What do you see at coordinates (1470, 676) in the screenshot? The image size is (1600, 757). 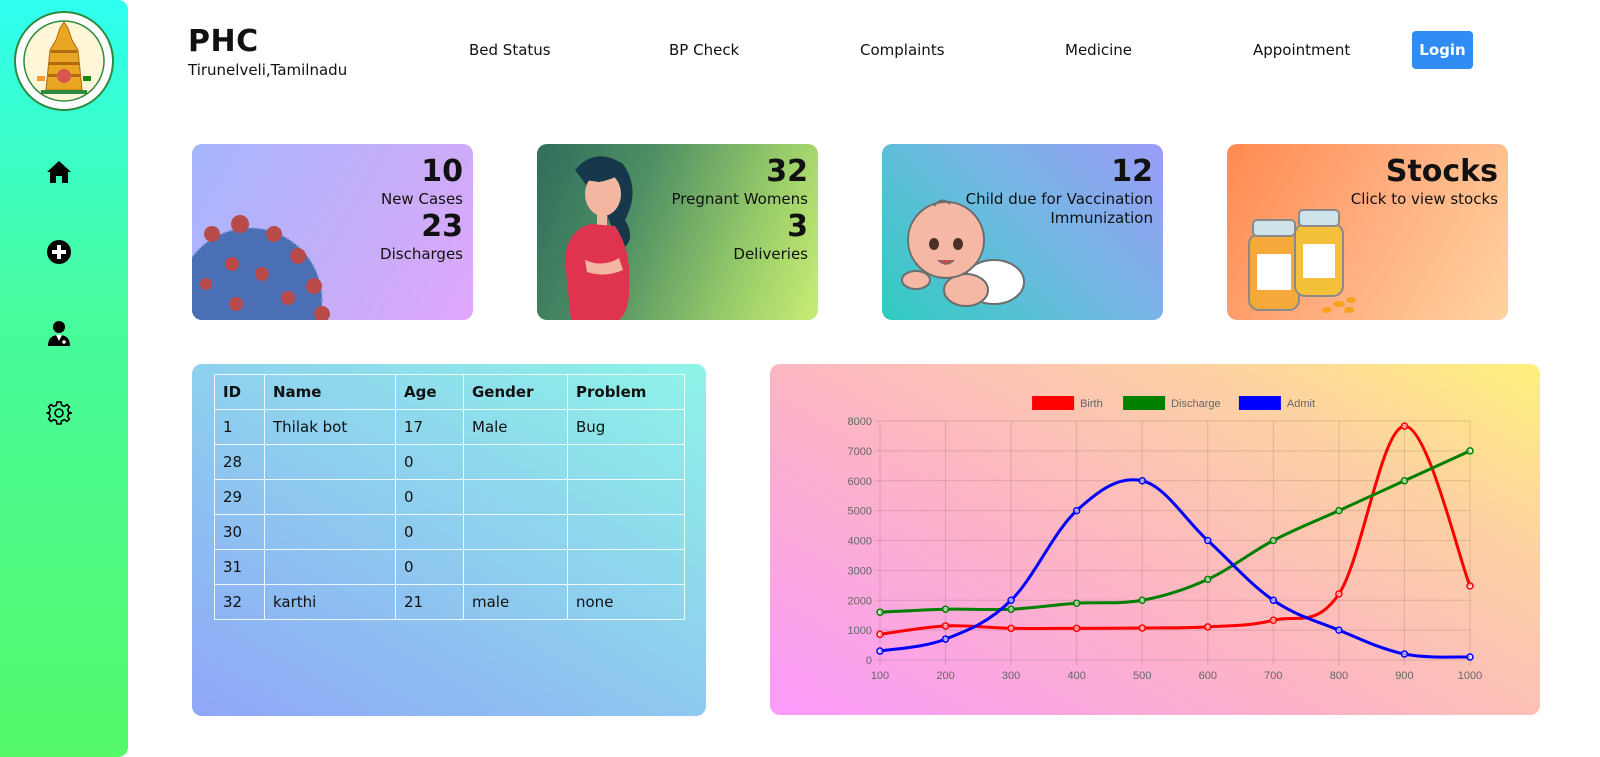 I see `x-tick-label: 1000` at bounding box center [1470, 676].